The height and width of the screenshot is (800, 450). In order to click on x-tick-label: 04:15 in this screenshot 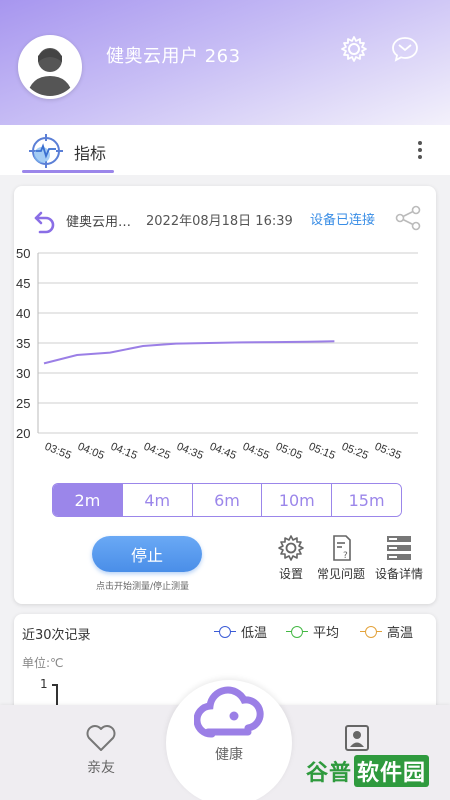, I will do `click(124, 451)`.